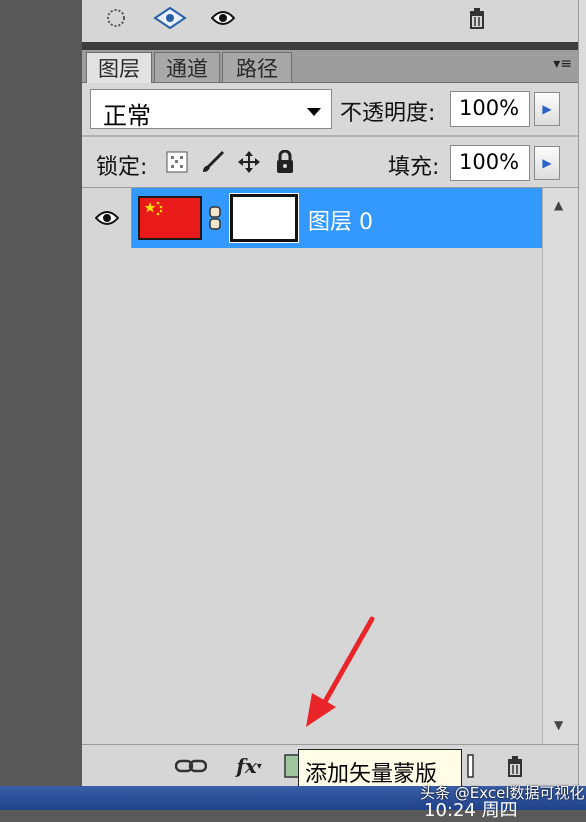  What do you see at coordinates (490, 109) in the screenshot?
I see `opacity-input: 100%` at bounding box center [490, 109].